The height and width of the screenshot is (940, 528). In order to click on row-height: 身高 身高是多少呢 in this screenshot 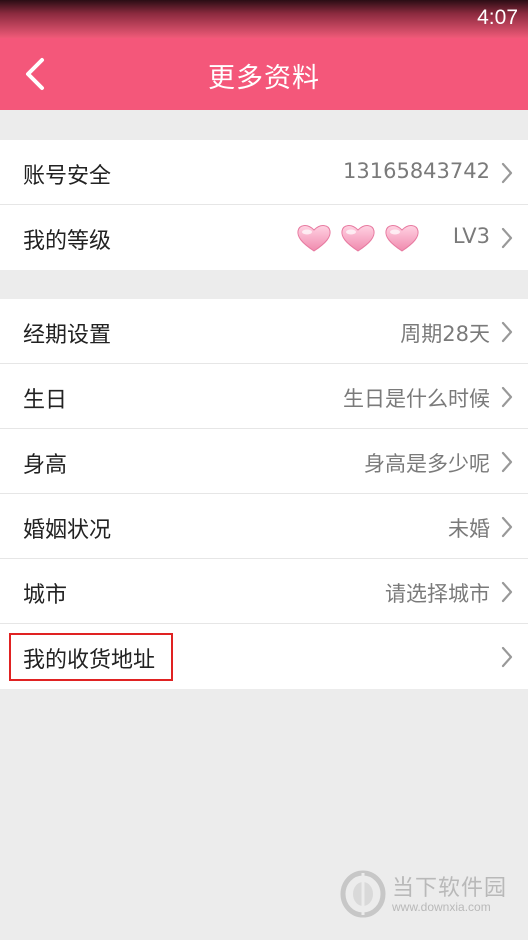, I will do `click(264, 461)`.